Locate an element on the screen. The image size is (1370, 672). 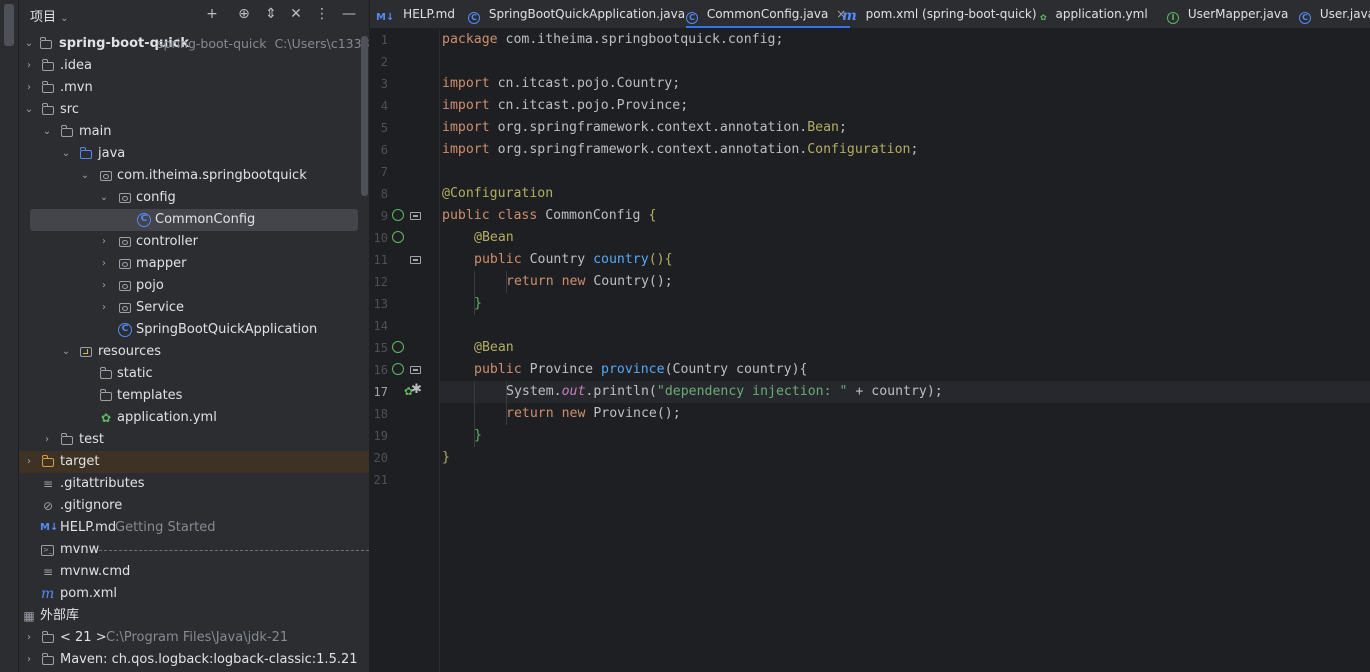
package-icon is located at coordinates (125, 198).